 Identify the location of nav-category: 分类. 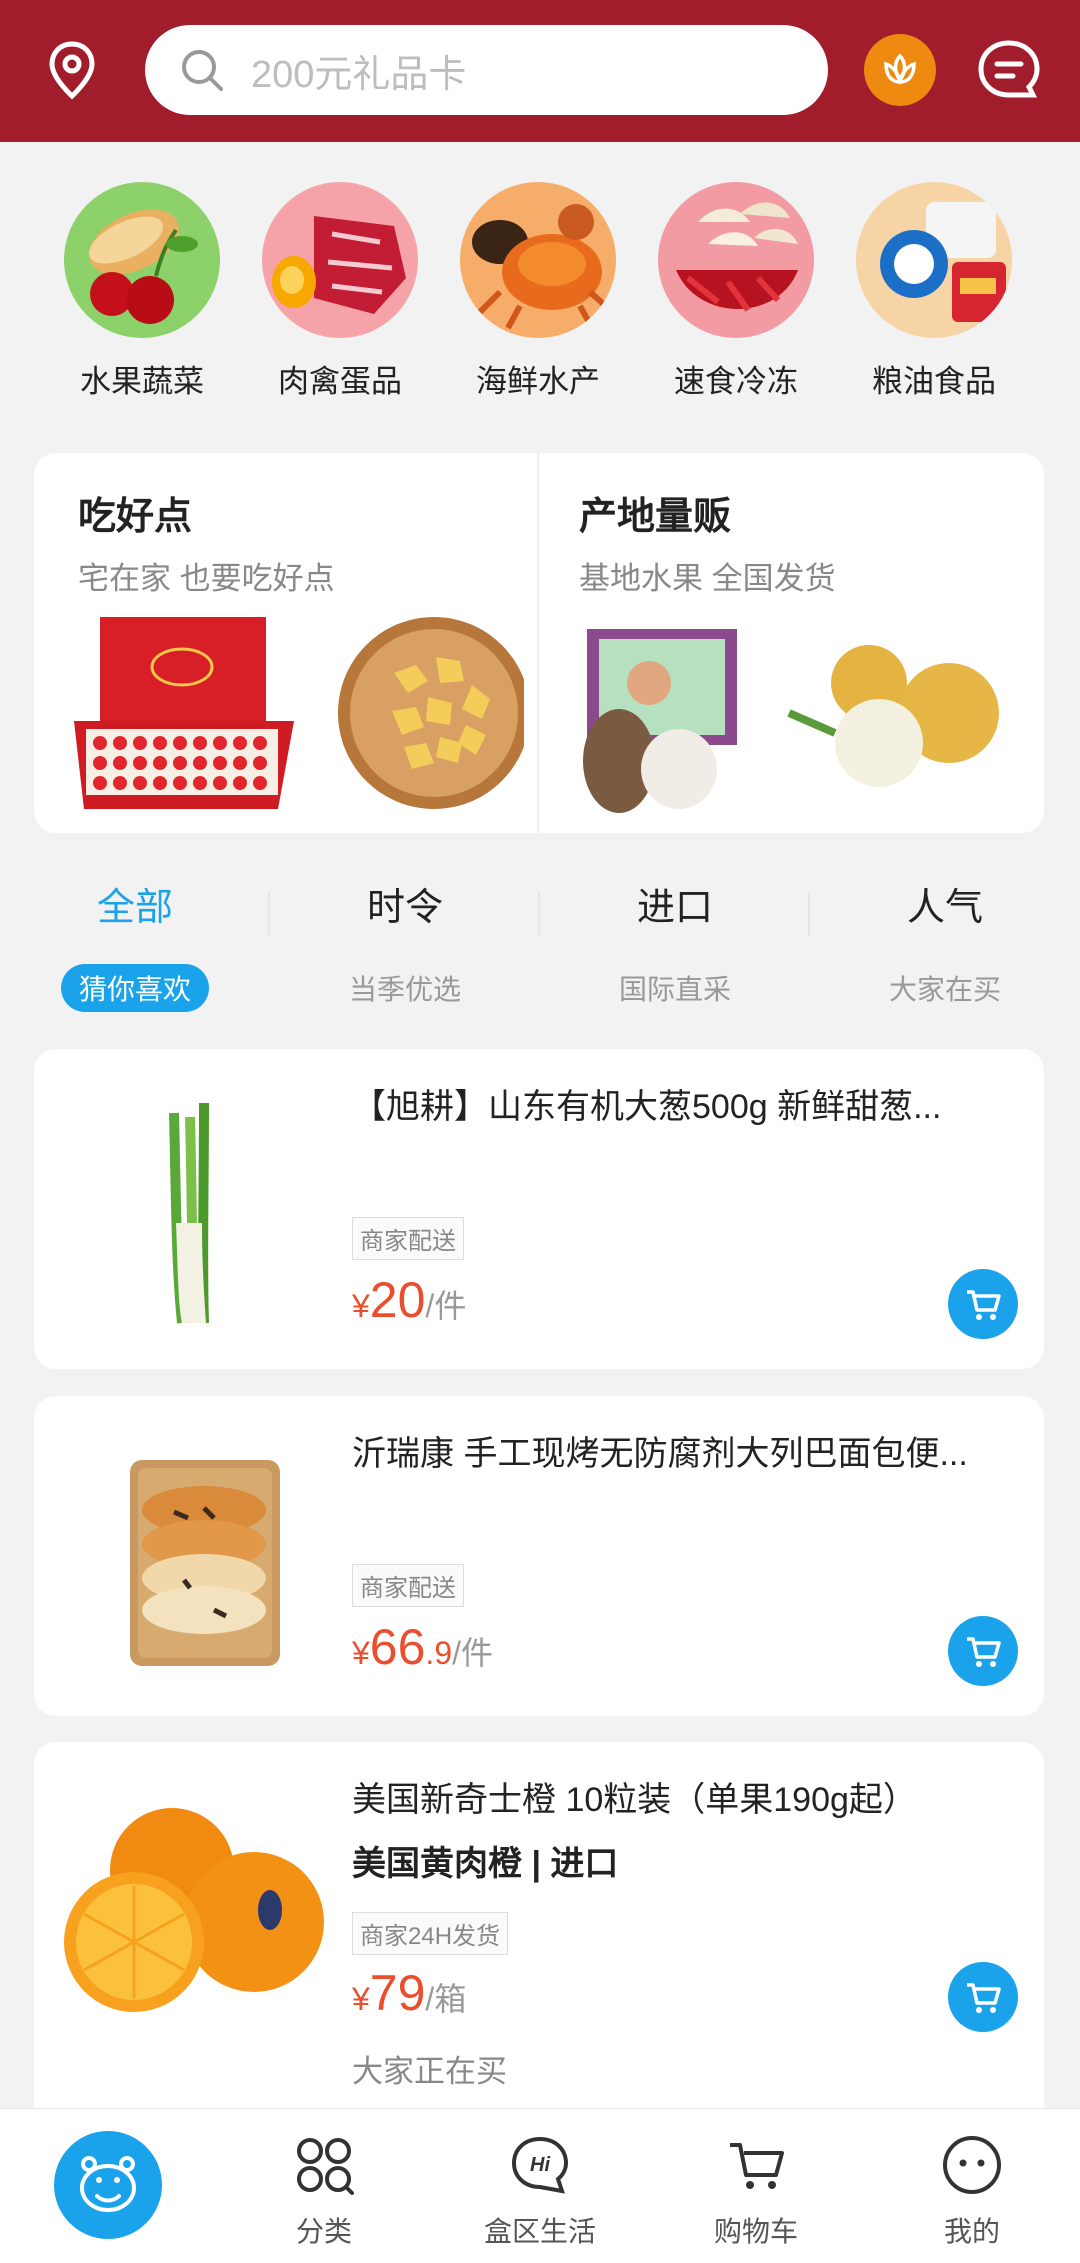
(324, 2186).